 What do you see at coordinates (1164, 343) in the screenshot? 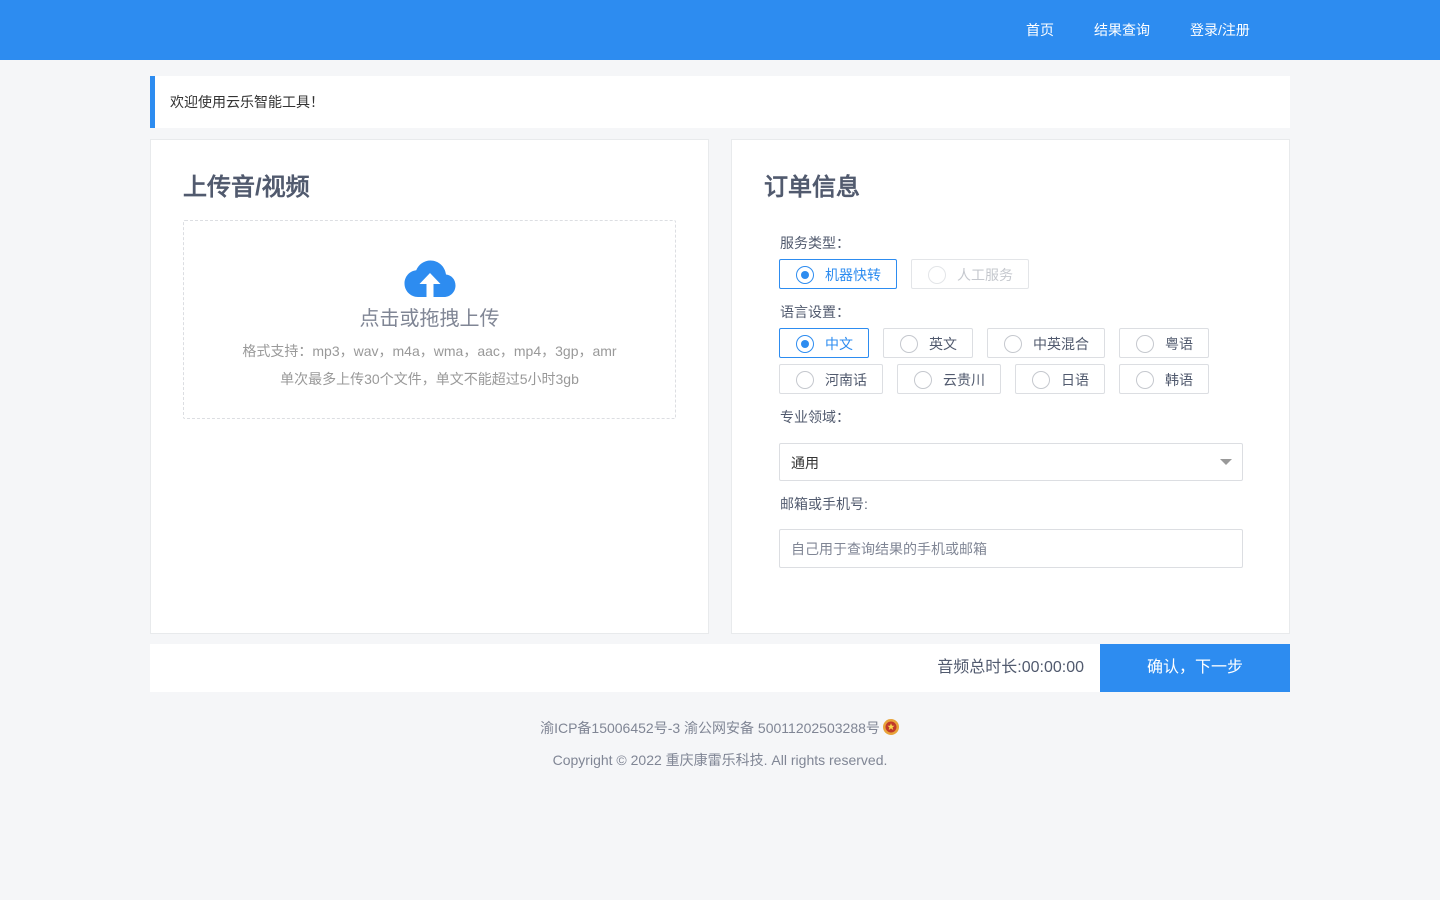
I see `language-option-cantonese: 粤语` at bounding box center [1164, 343].